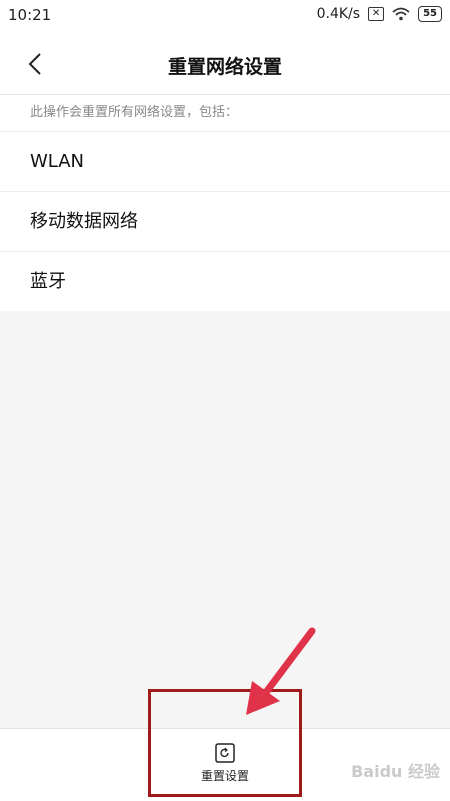 The width and height of the screenshot is (450, 801). Describe the element at coordinates (48, 281) in the screenshot. I see `list-item-bluetooth: 蓝牙` at that location.